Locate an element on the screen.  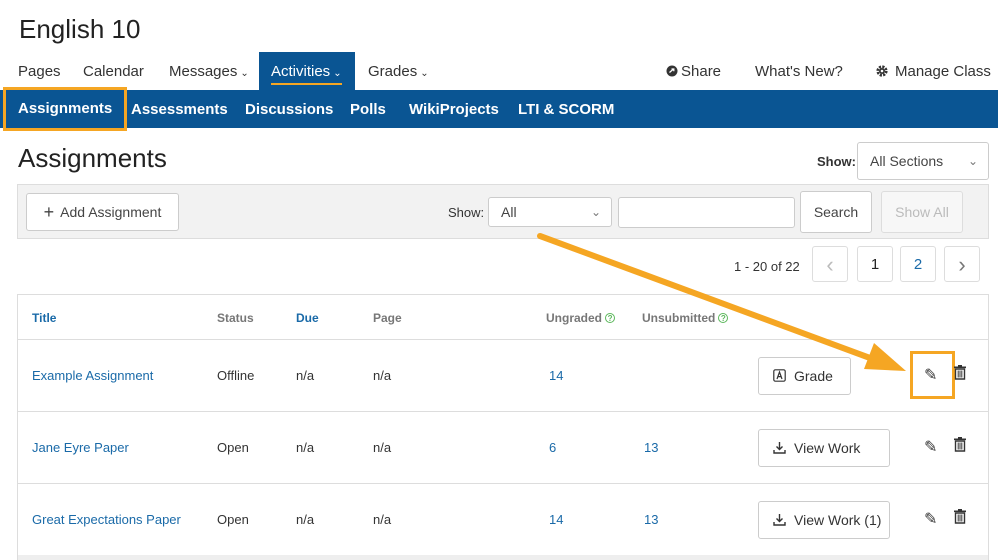
nav-messages: Messages ⌄ is located at coordinates (209, 71).